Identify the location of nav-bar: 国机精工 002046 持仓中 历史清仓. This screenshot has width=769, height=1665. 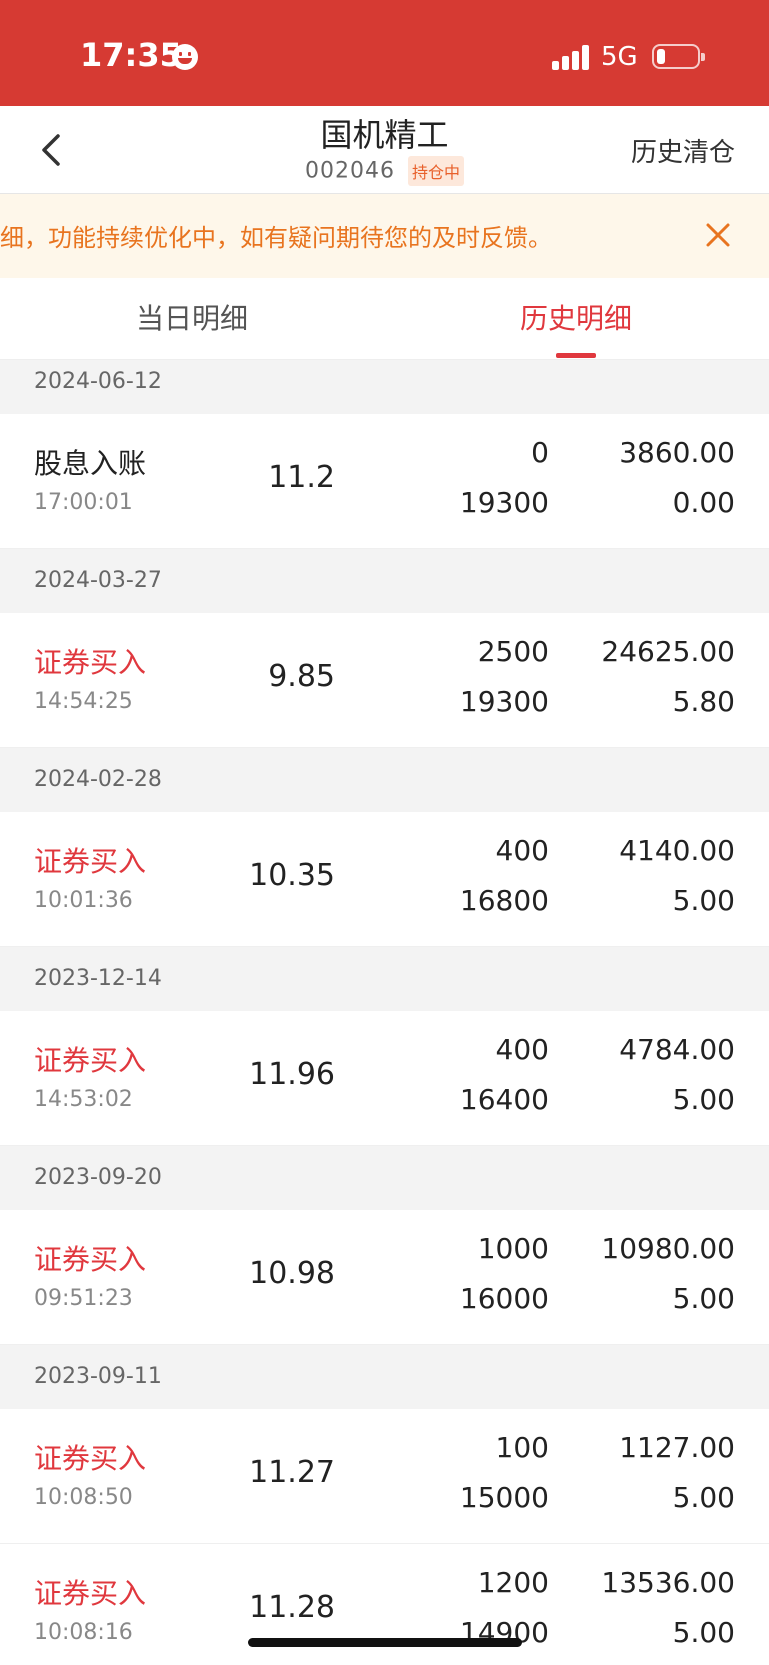
(384, 150).